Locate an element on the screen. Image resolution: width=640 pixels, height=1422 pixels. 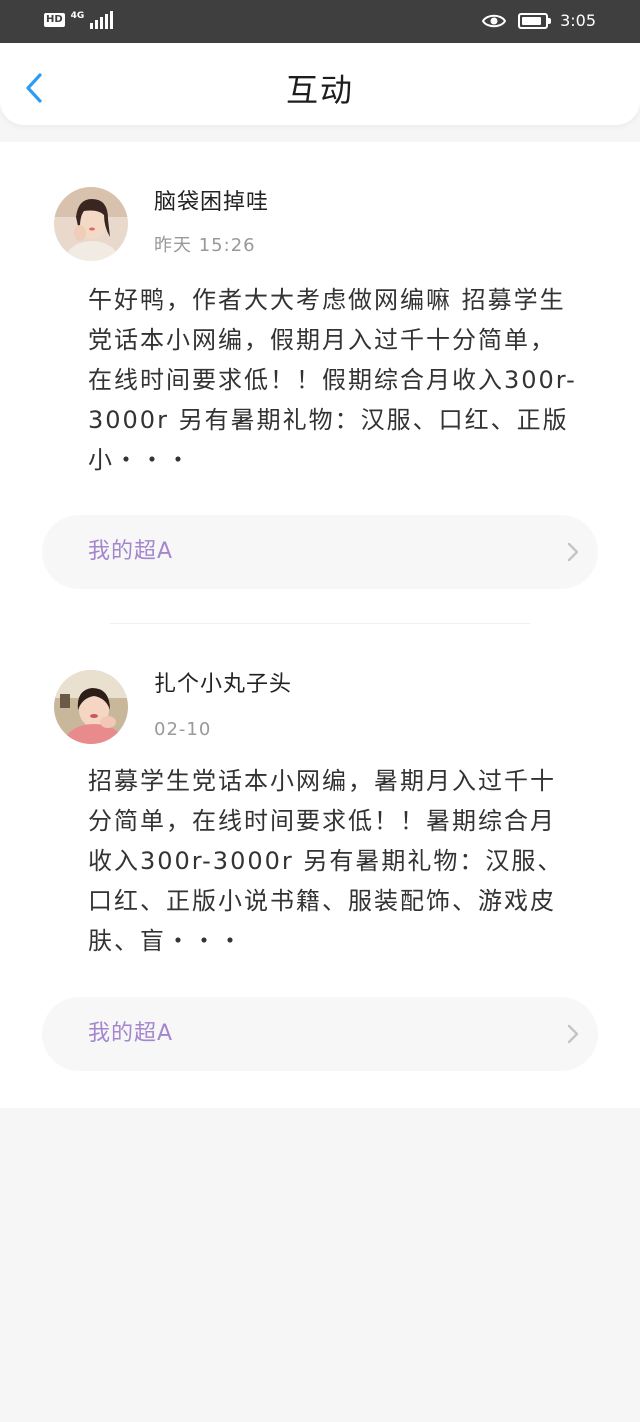
battery-level is located at coordinates (531, 21).